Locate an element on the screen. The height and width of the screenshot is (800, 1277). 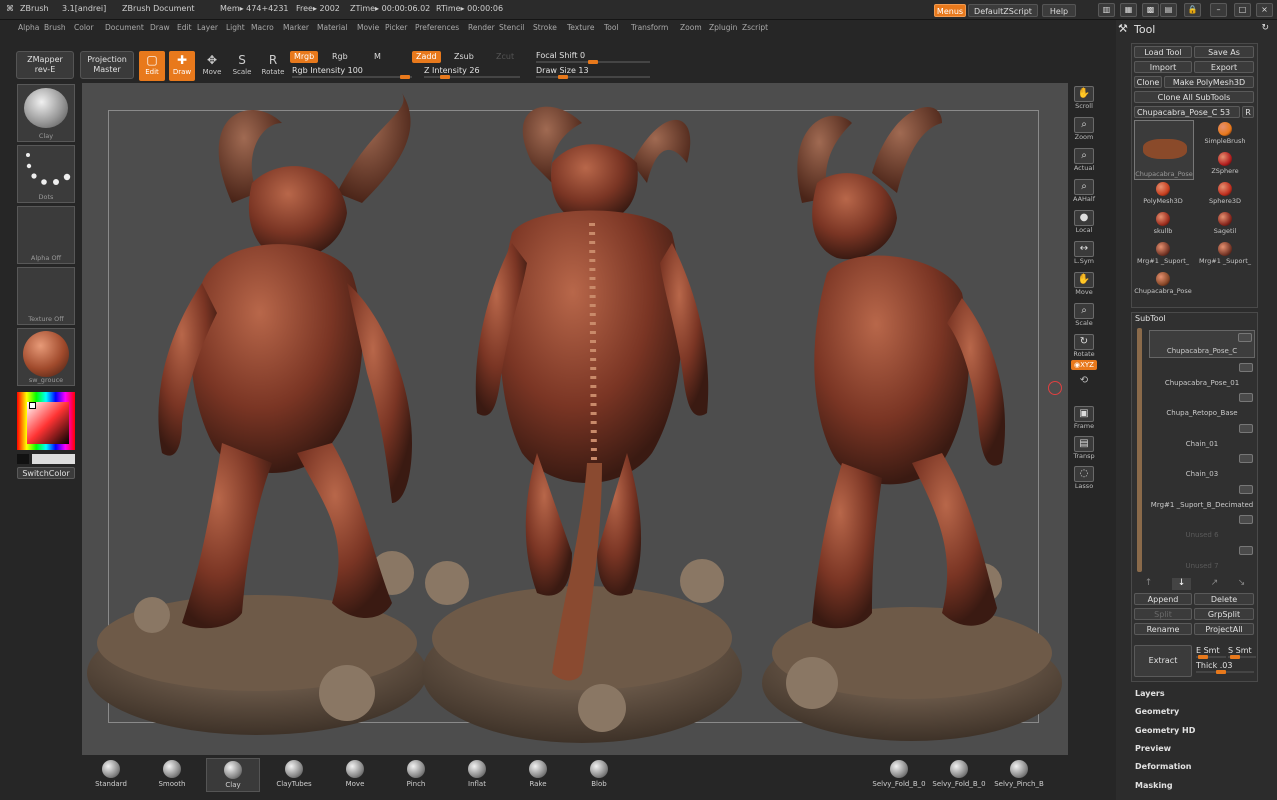
thick-slider: Thick .03 is located at coordinates (1225, 667).